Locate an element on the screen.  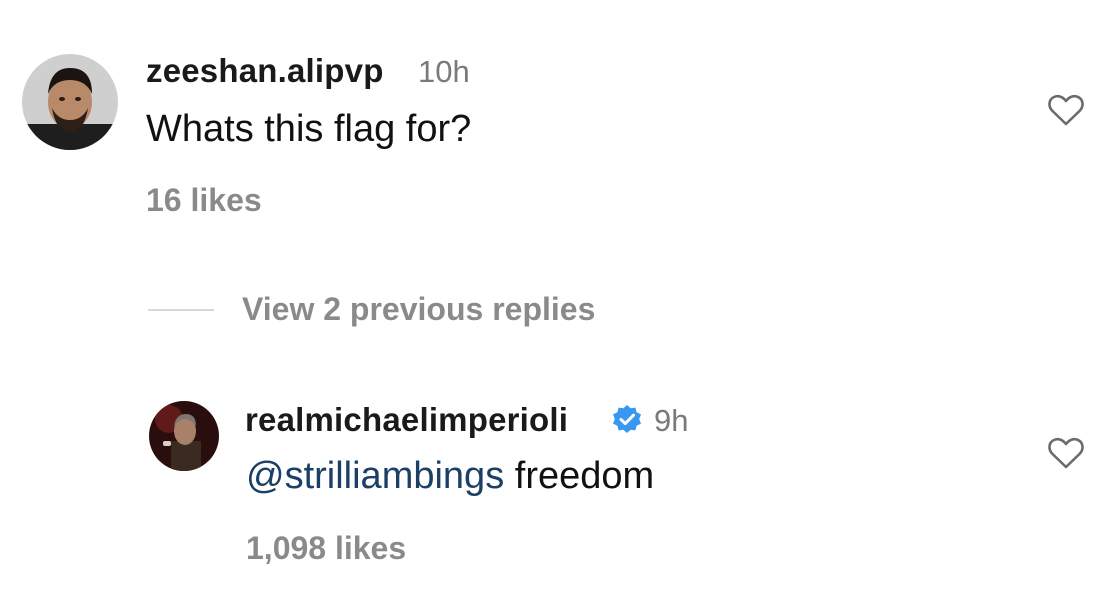
verified-badge-icon is located at coordinates (627, 420).